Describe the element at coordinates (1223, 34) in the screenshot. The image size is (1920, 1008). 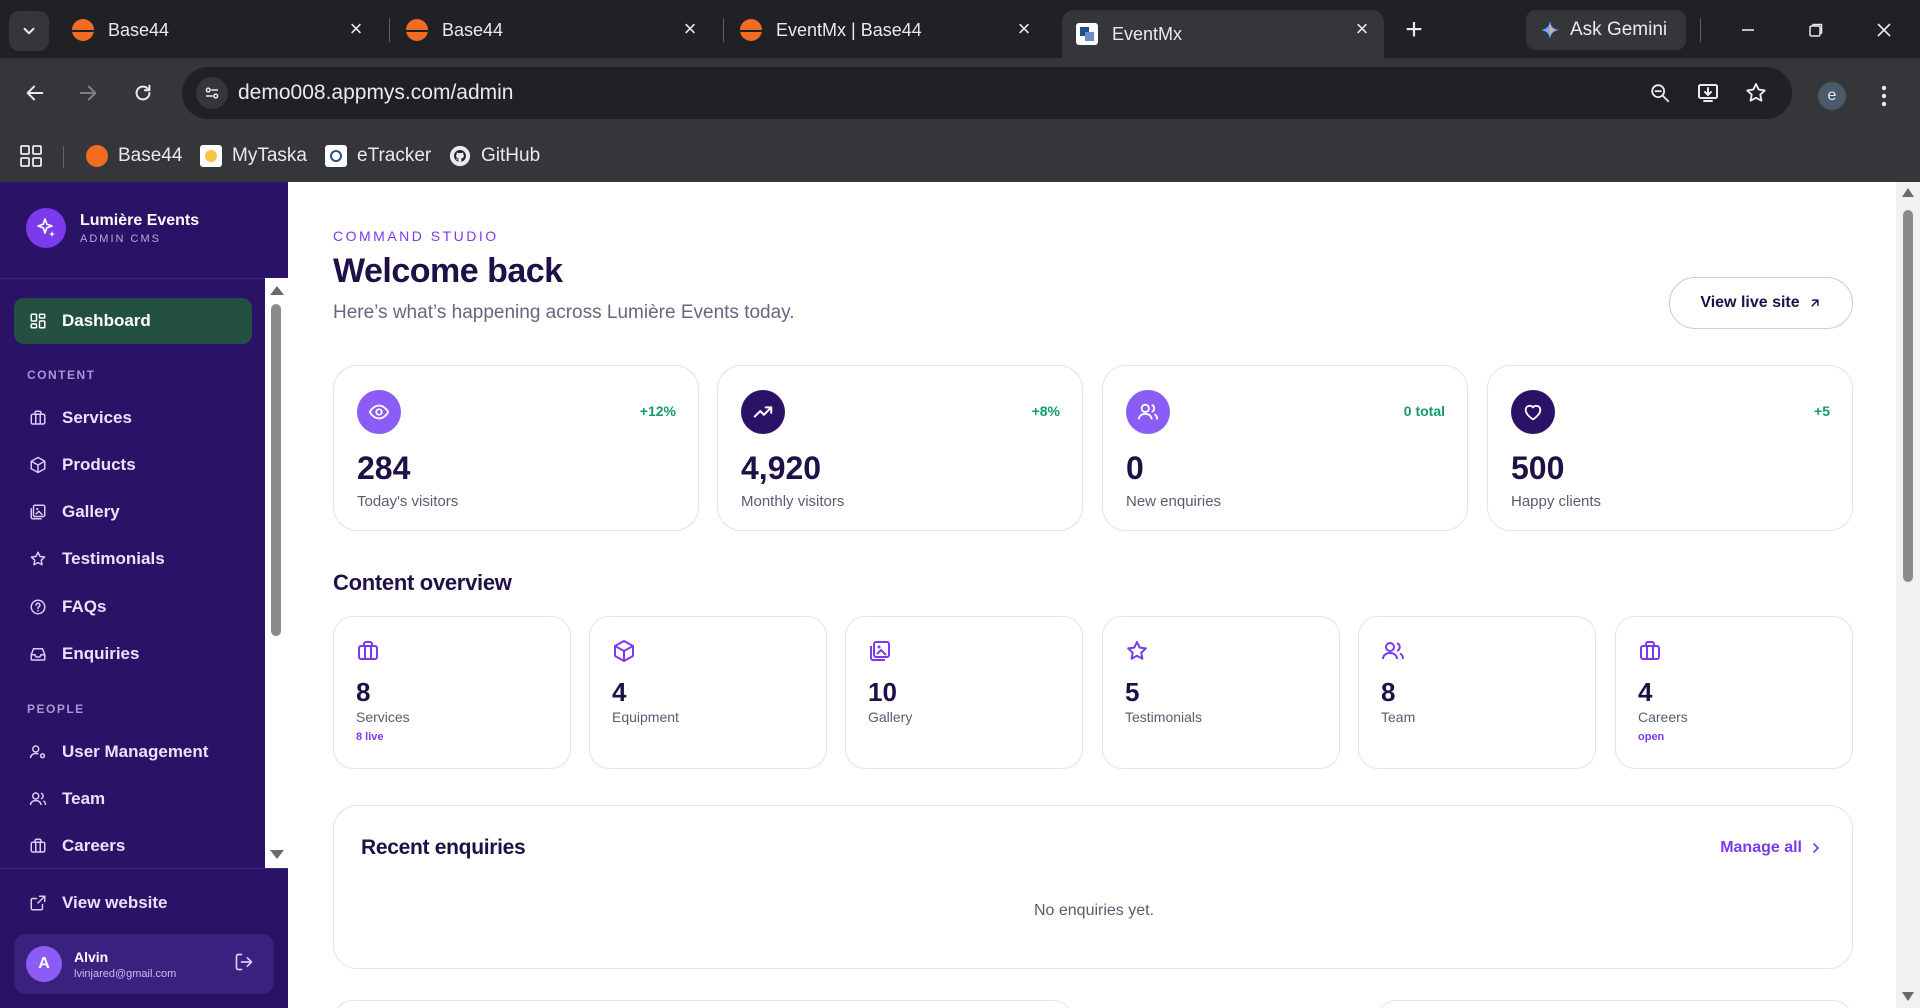
I see `browser-tab-active: EventMx ×` at that location.